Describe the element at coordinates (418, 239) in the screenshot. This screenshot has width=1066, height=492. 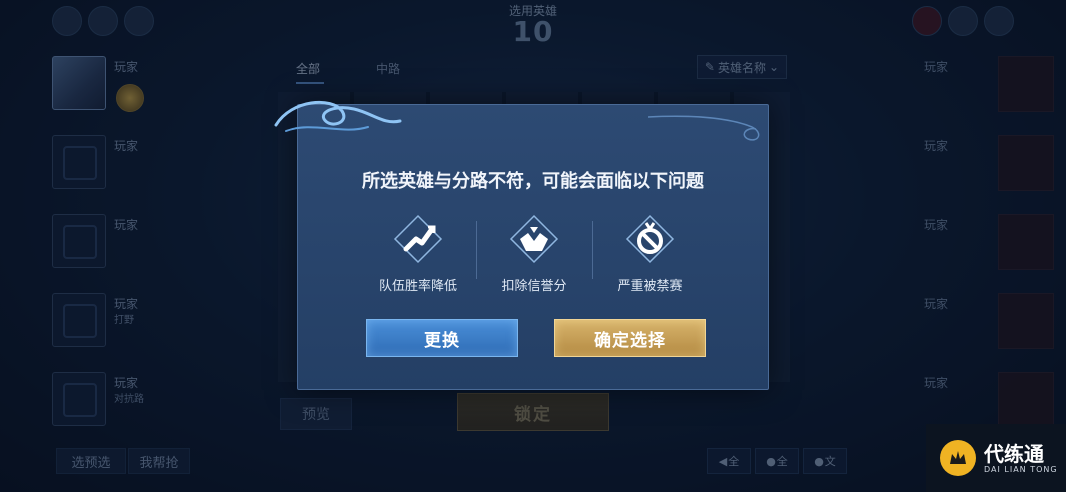
I see `team-winrate-down-icon` at that location.